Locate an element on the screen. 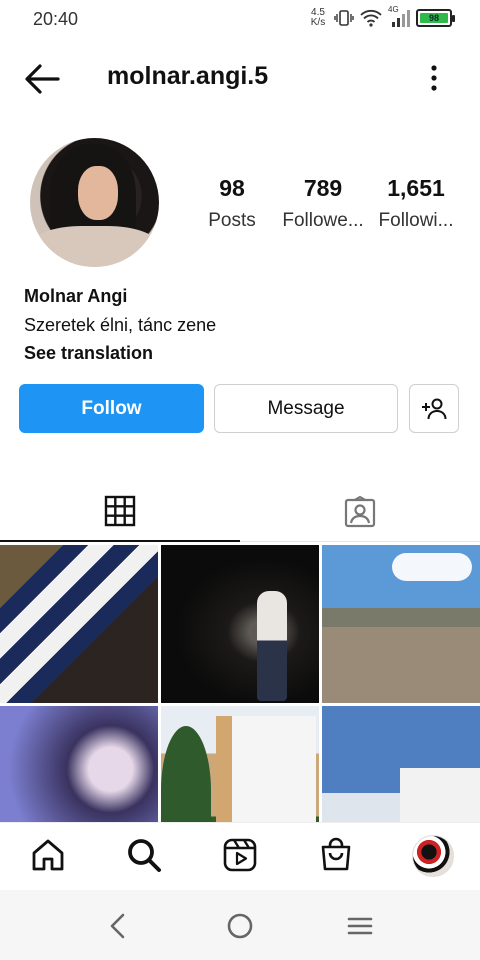 The height and width of the screenshot is (960, 480). profile-avatar is located at coordinates (94, 202).